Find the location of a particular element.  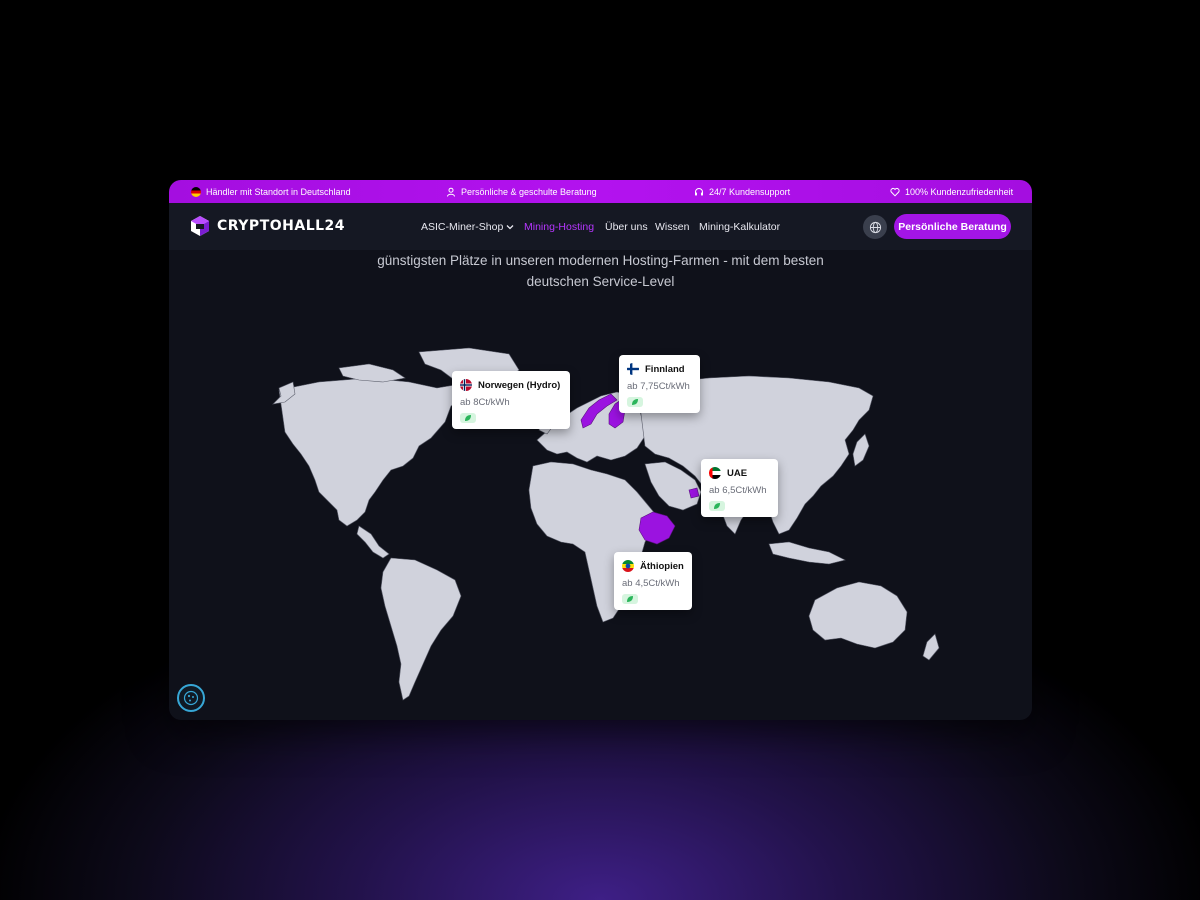

norway-flag-icon is located at coordinates (466, 385).